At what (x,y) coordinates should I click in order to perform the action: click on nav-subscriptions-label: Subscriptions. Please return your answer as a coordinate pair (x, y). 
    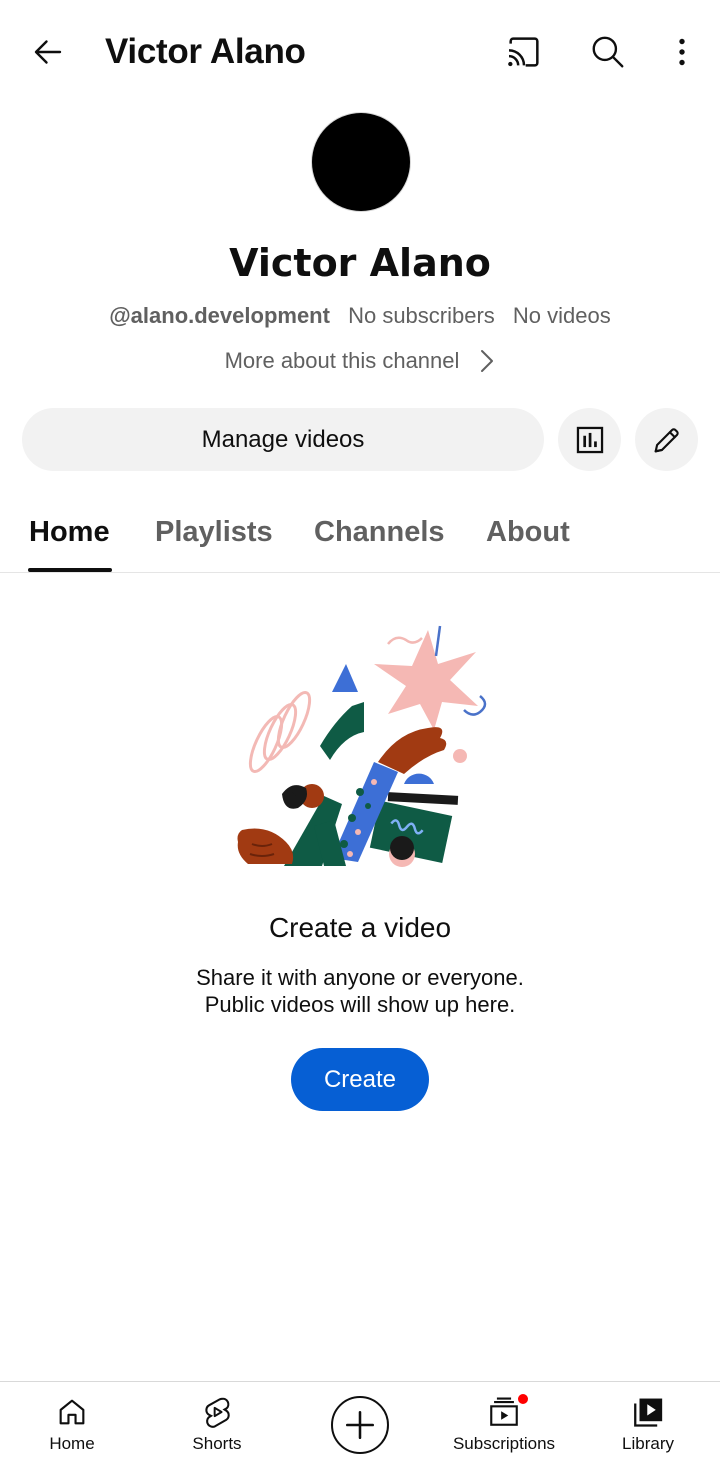
    Looking at the image, I should click on (504, 1443).